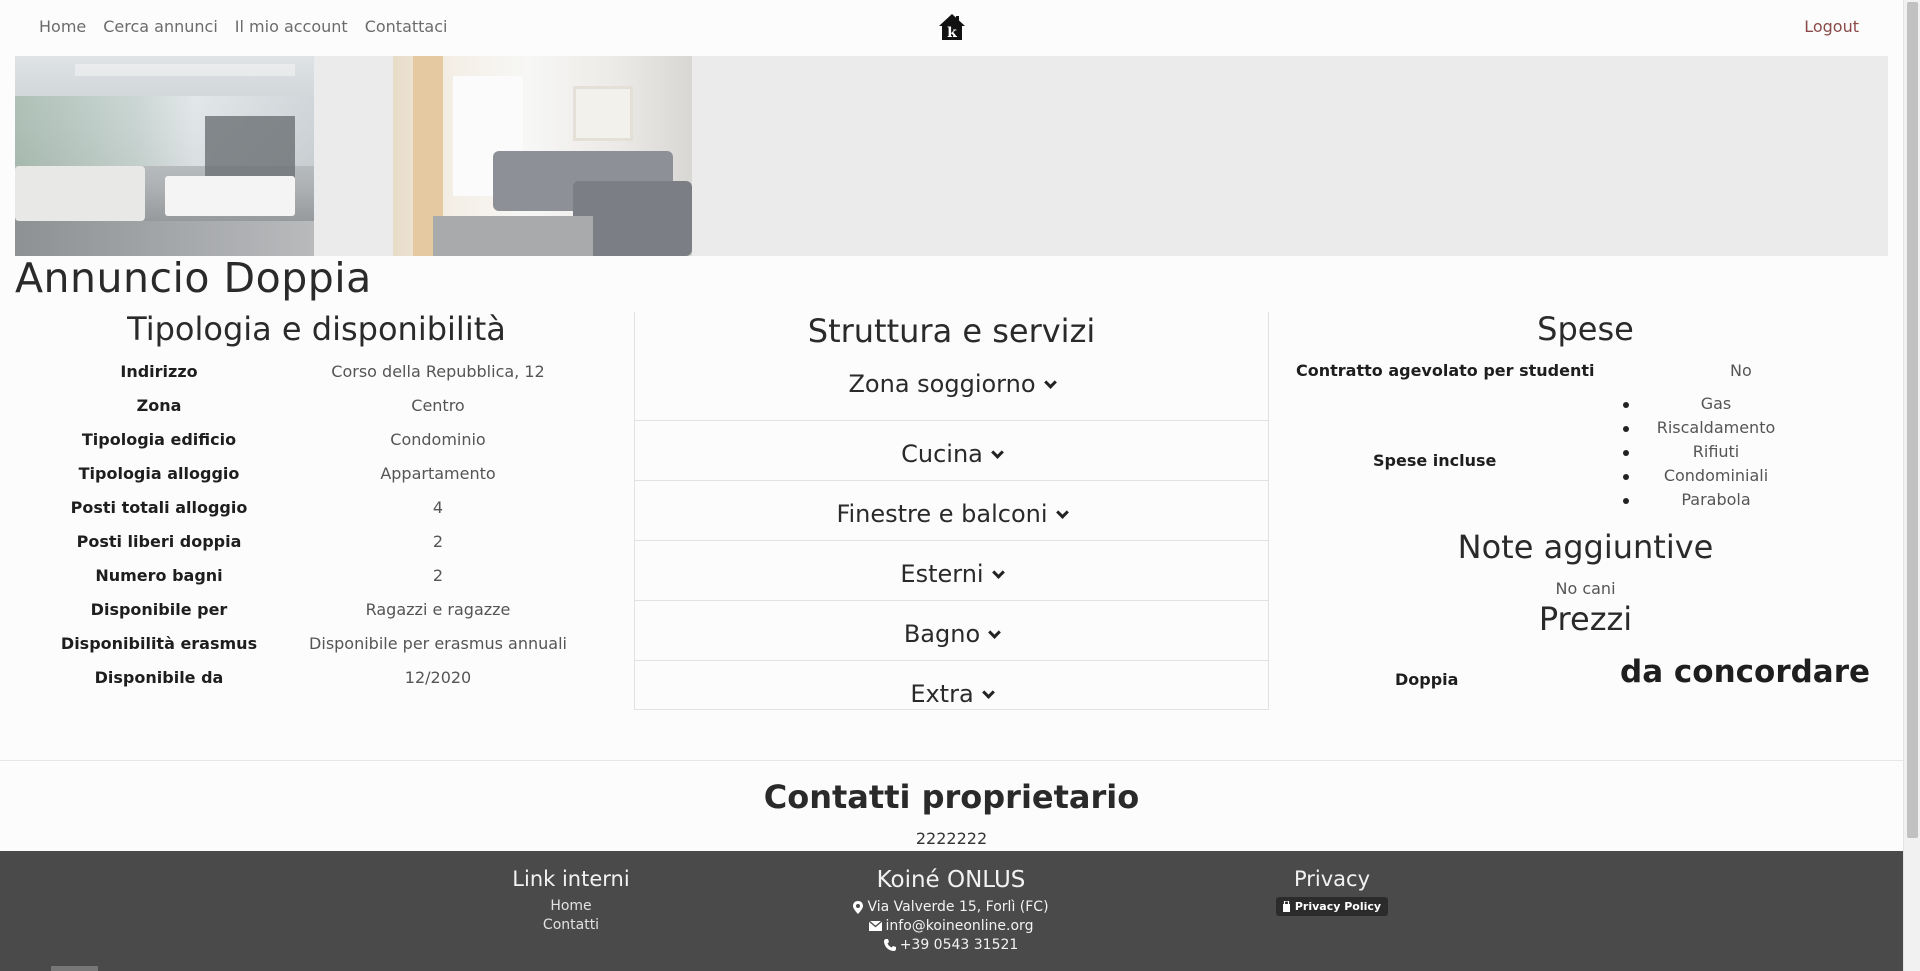  What do you see at coordinates (164, 156) in the screenshot?
I see `gallery-photo-living-room` at bounding box center [164, 156].